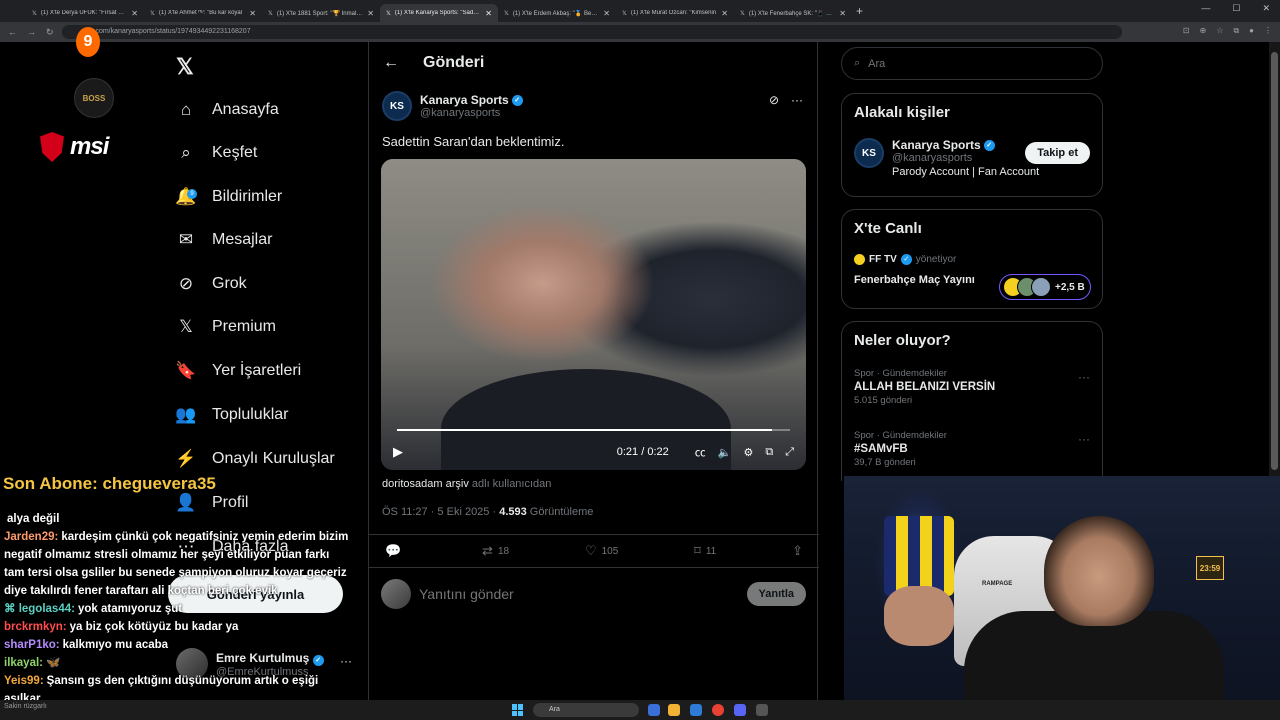 The image size is (1280, 720). What do you see at coordinates (789, 452) in the screenshot?
I see `fullscreen-icon: ⤢` at bounding box center [789, 452].